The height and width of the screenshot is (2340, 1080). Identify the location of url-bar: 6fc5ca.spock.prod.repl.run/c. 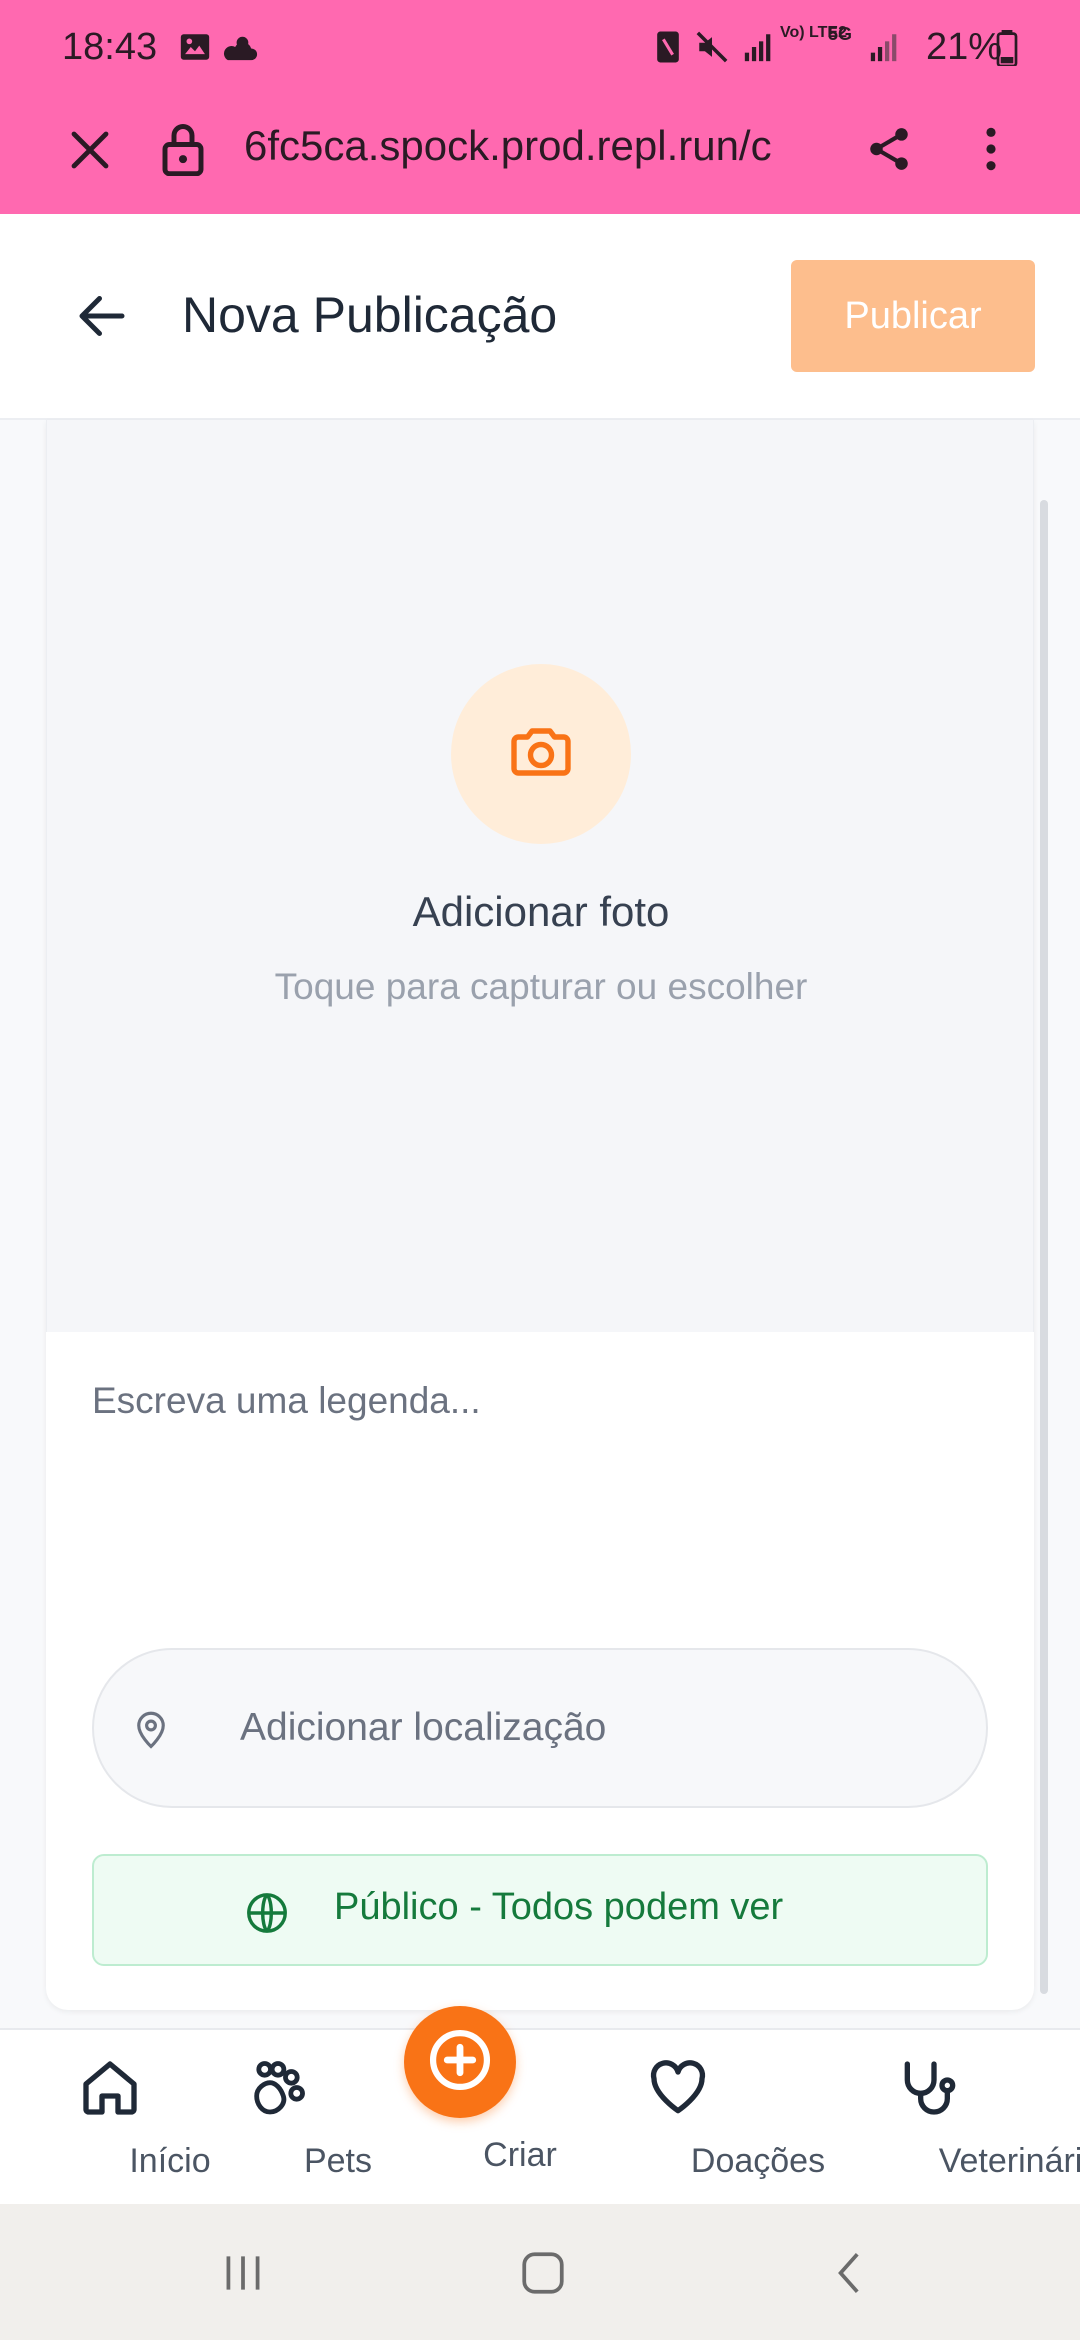
(540, 150).